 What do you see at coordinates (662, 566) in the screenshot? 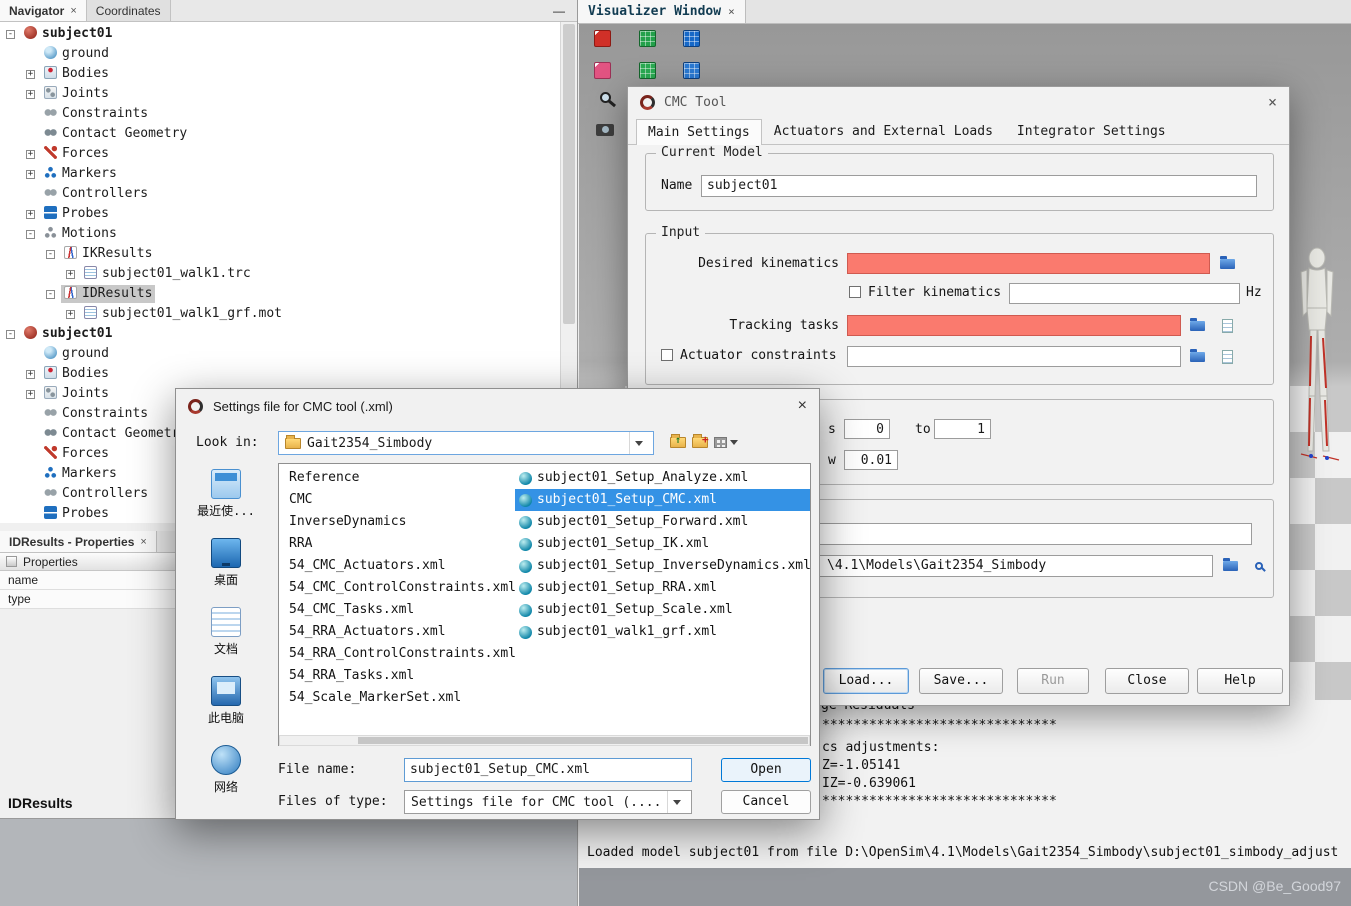
I see `file-item: subject01_Setup_InverseDynamics.xml` at bounding box center [662, 566].